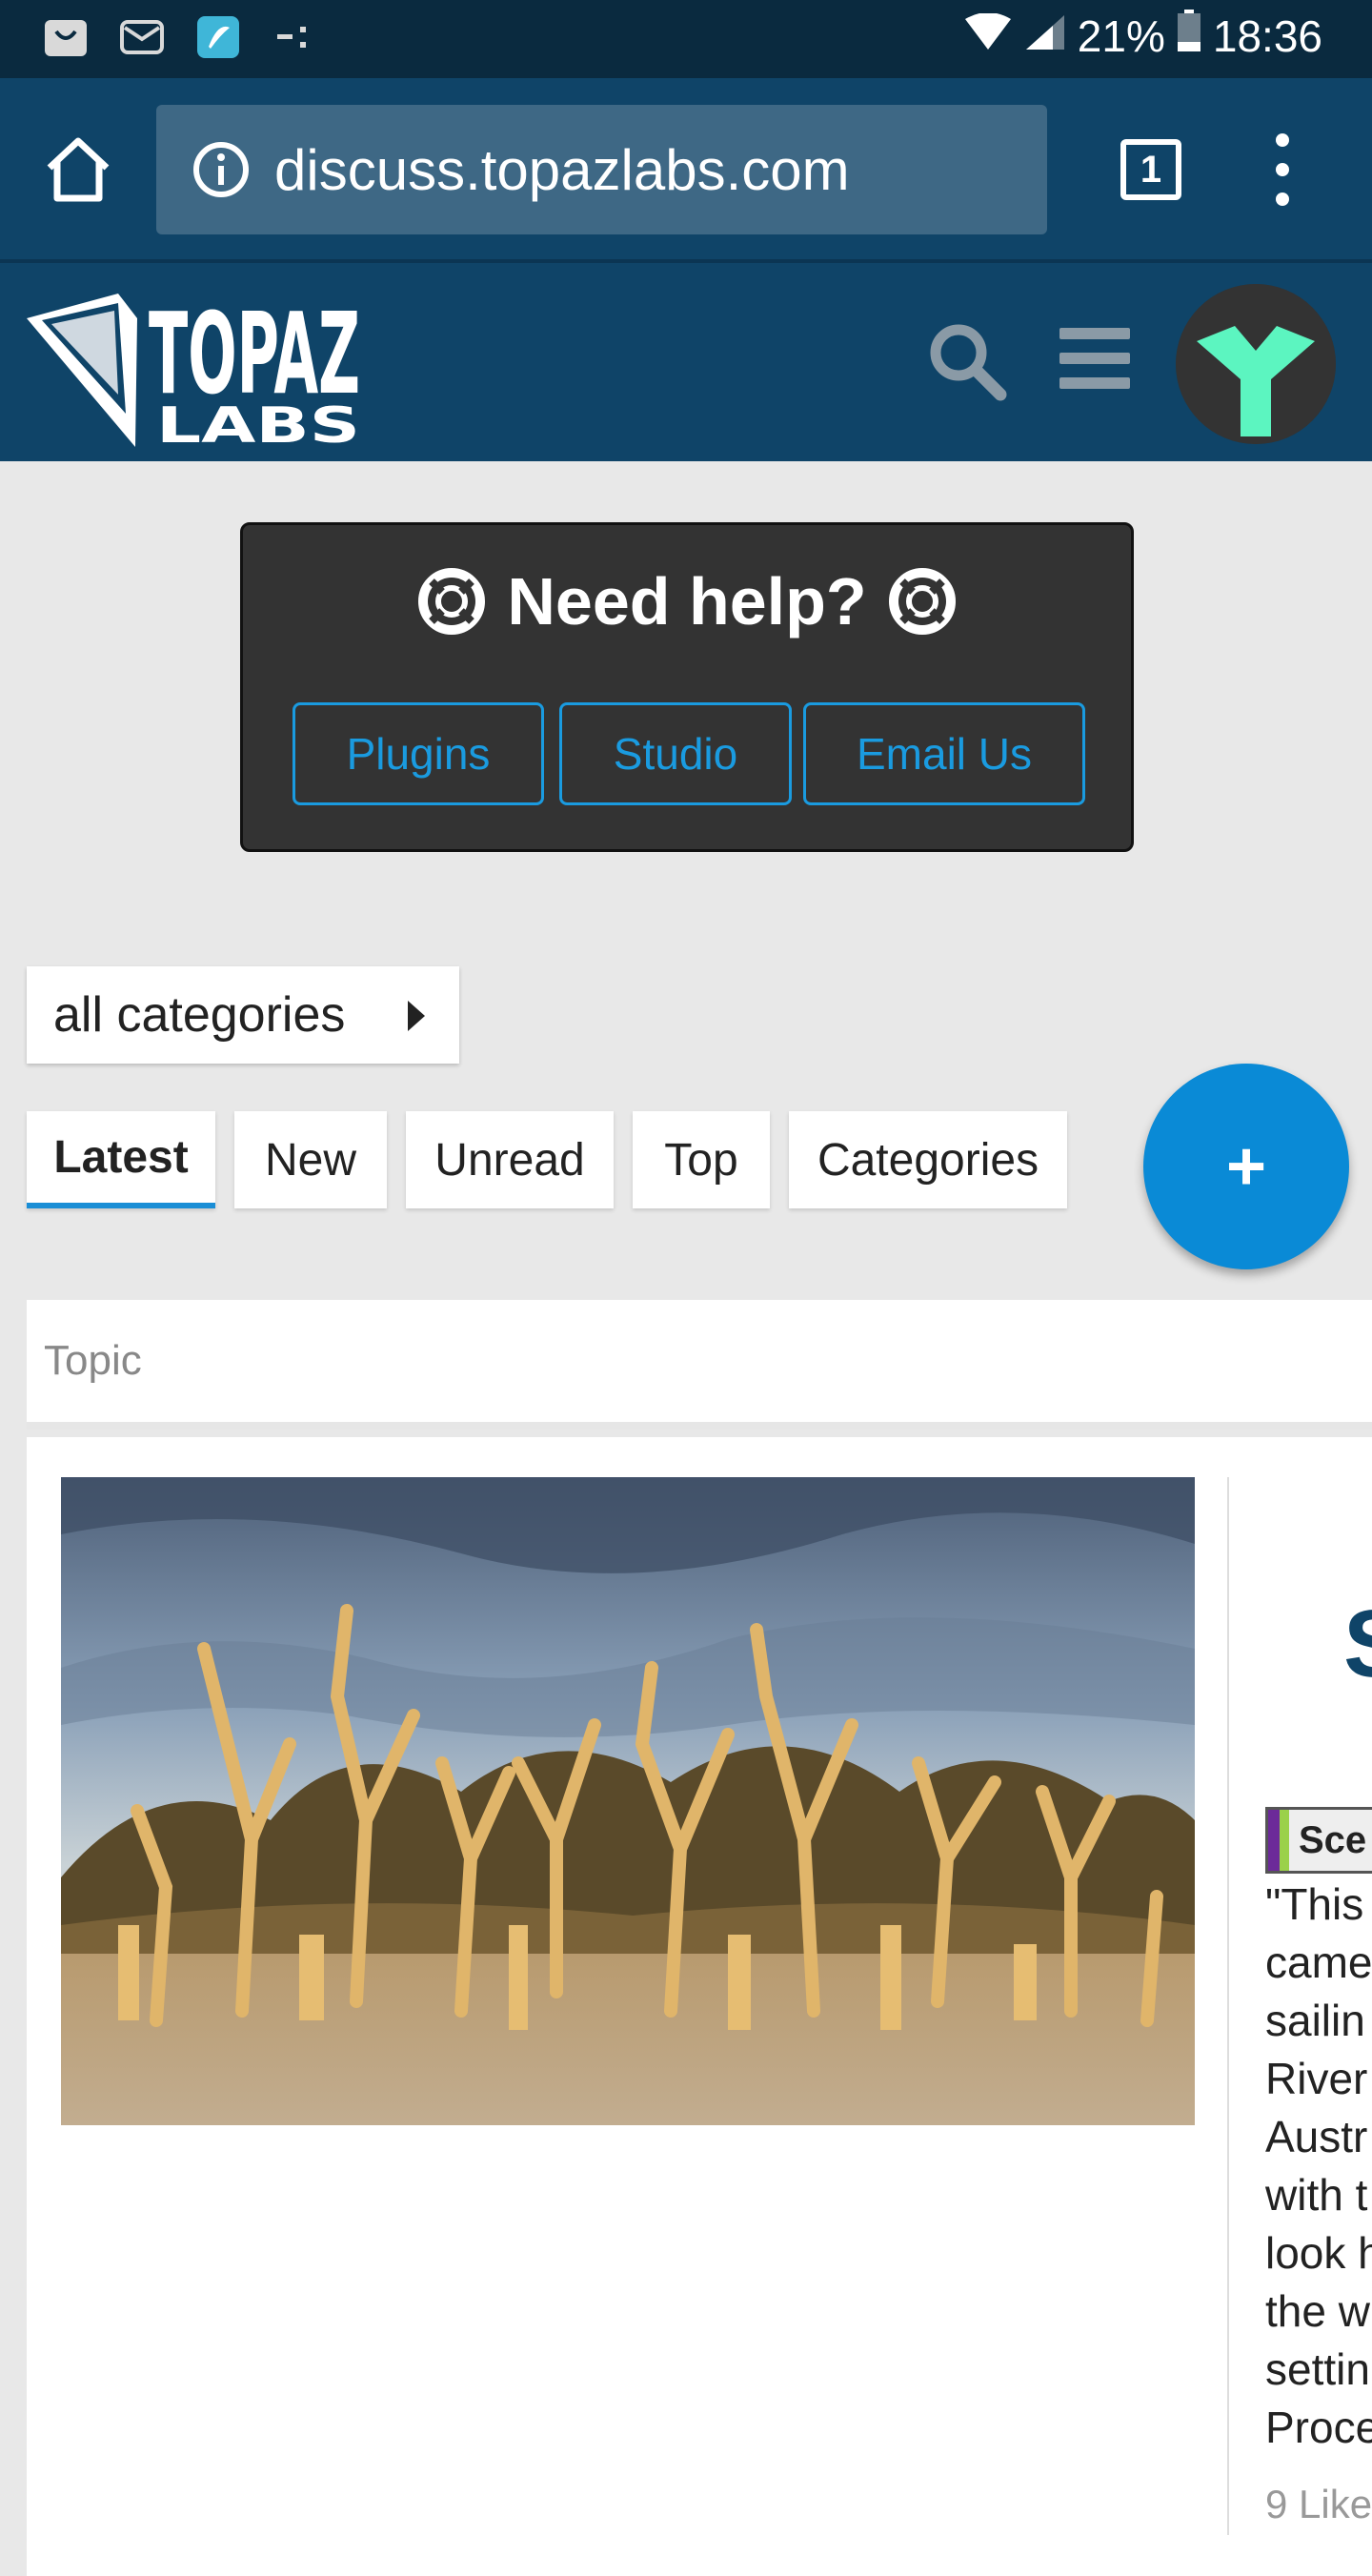 The width and height of the screenshot is (1372, 2576). I want to click on status-bar: 21% 18:36, so click(686, 39).